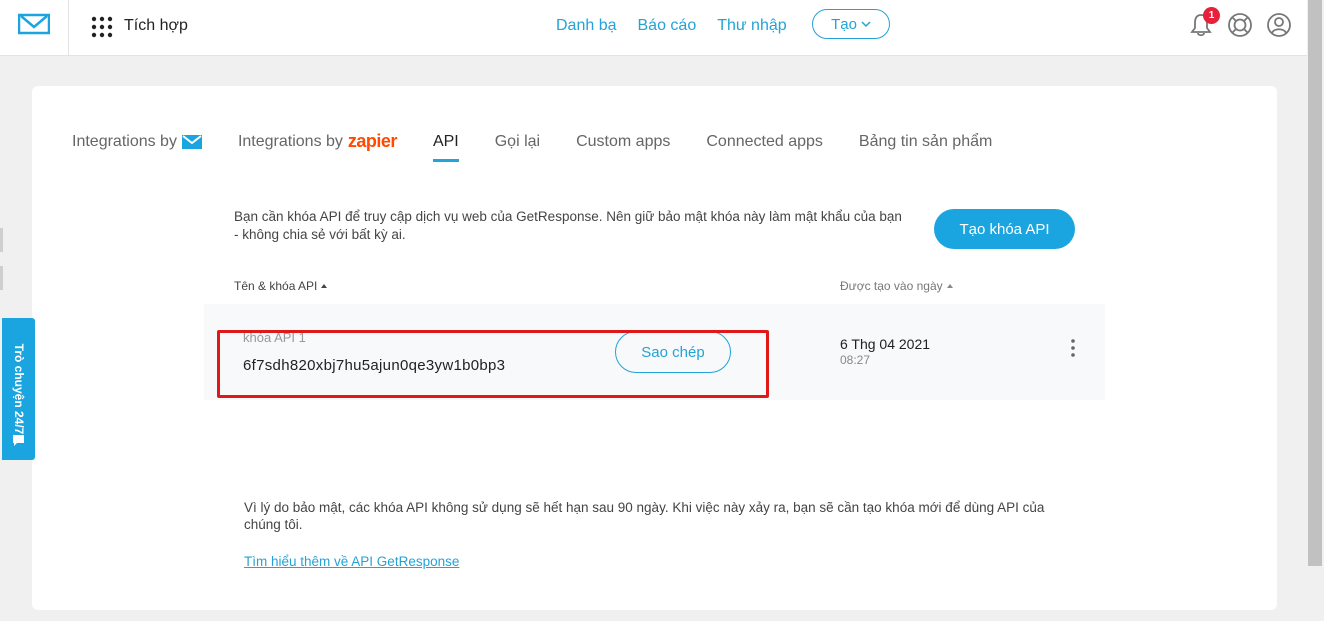 The width and height of the screenshot is (1324, 621). I want to click on column-header-date: Được tạo vào ngày, so click(897, 286).